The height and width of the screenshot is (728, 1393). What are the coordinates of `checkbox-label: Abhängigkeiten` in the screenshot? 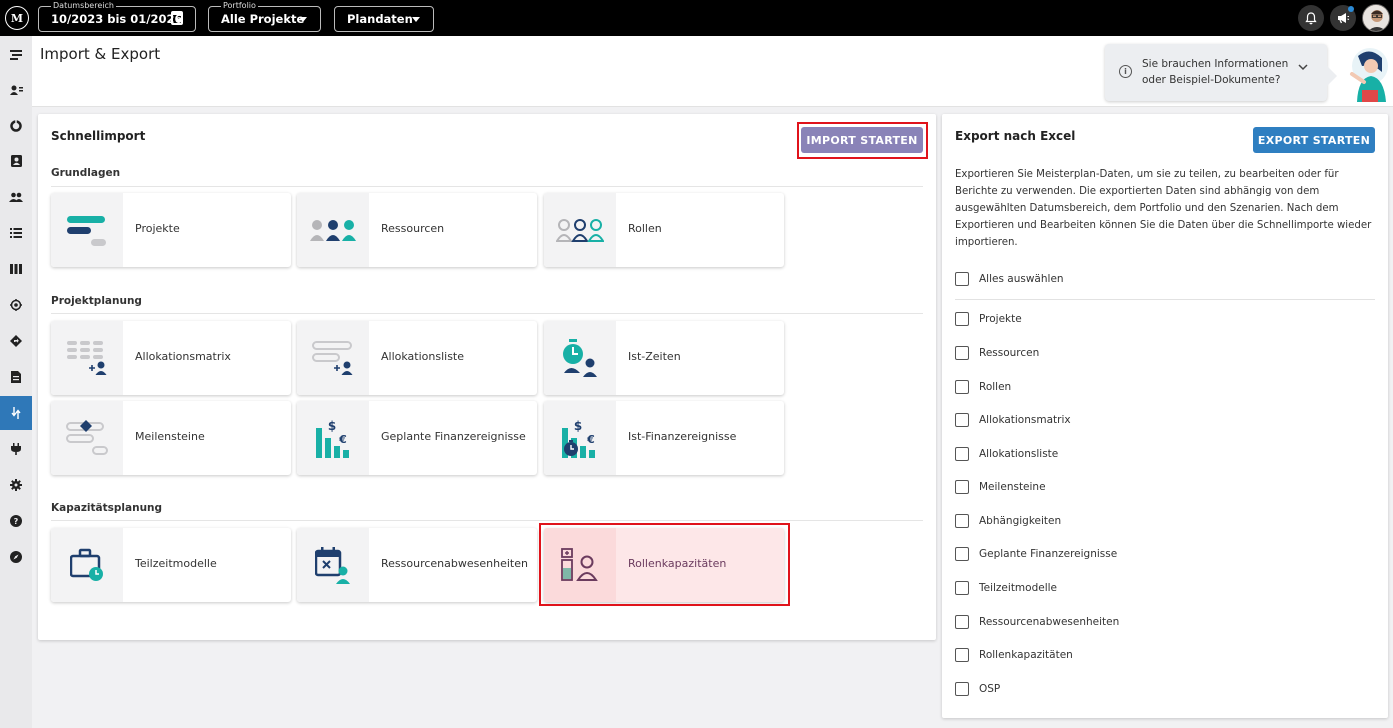 It's located at (1020, 521).